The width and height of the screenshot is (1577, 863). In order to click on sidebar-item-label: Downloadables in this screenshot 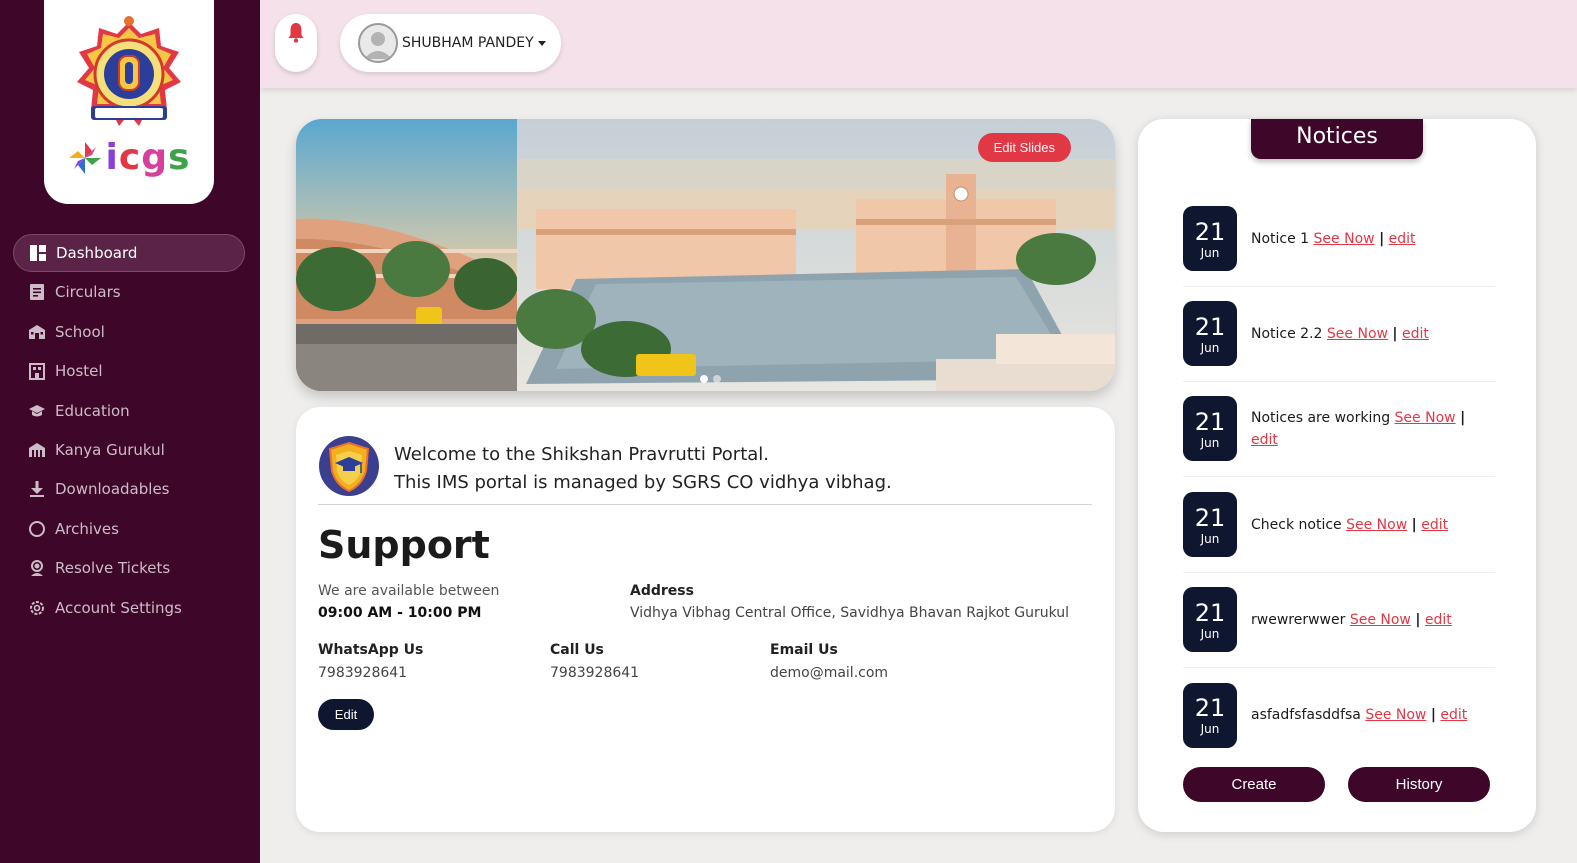, I will do `click(112, 489)`.